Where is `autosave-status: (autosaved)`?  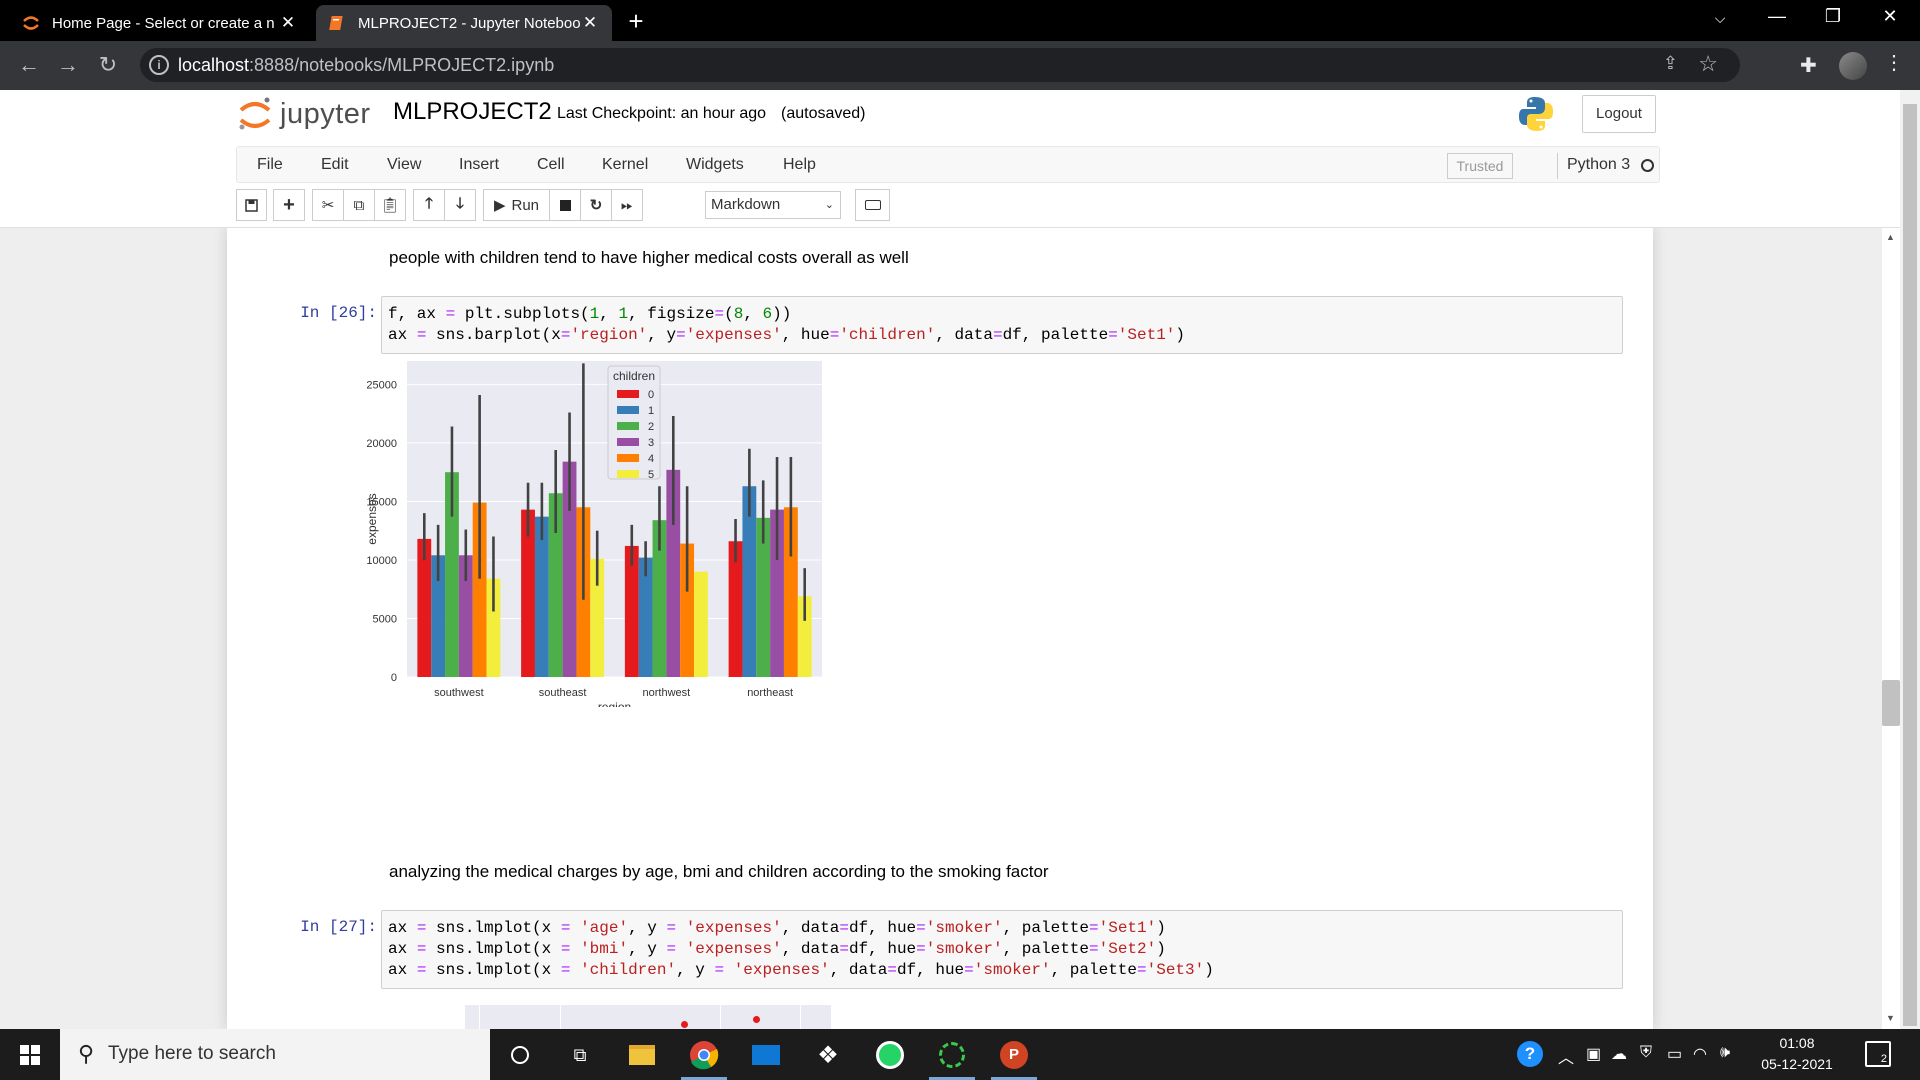 autosave-status: (autosaved) is located at coordinates (823, 113).